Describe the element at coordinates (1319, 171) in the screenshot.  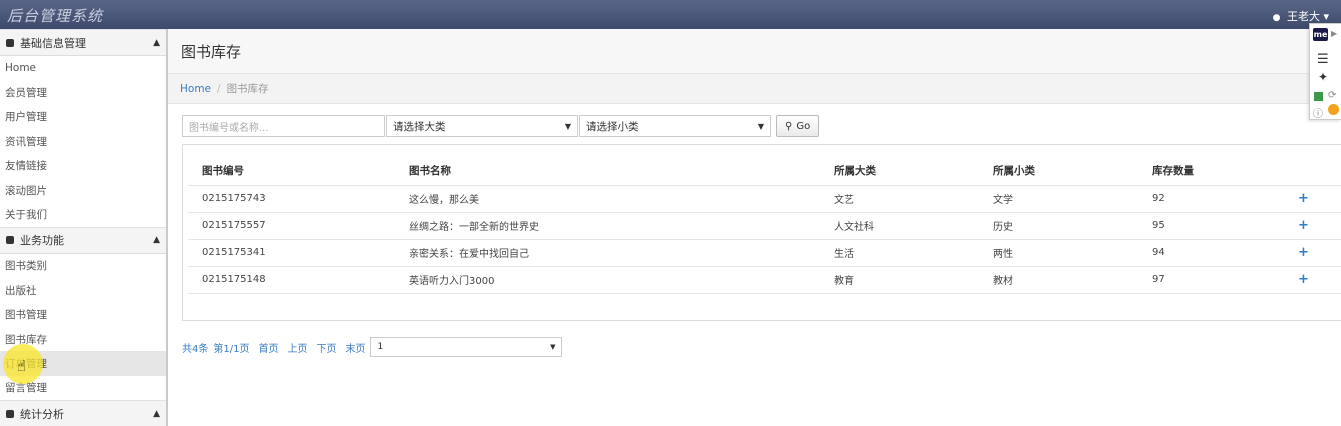
I see `column-header-action` at that location.